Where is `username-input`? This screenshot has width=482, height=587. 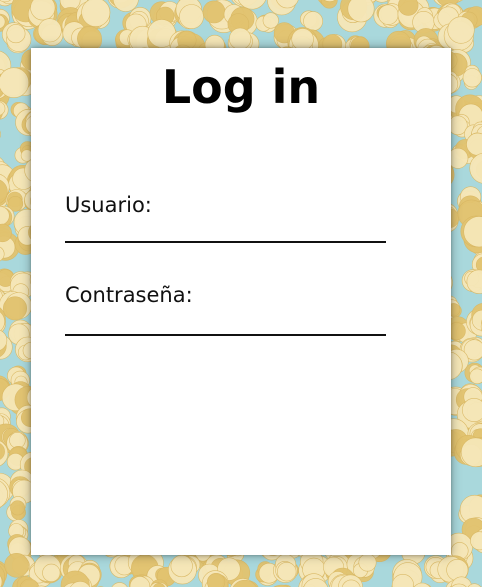
username-input is located at coordinates (225, 242).